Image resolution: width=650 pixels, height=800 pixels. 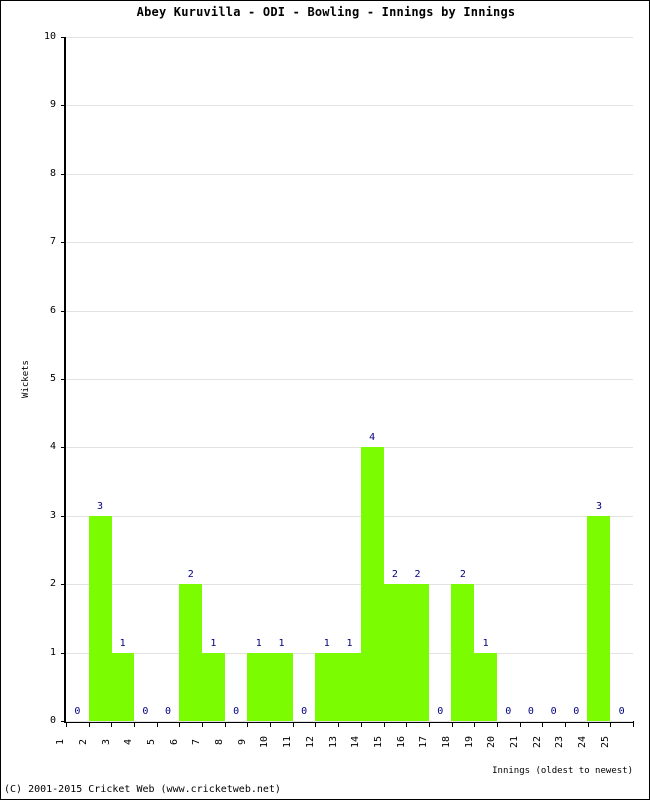 What do you see at coordinates (52, 515) in the screenshot?
I see `y-axis-tick-label: 3` at bounding box center [52, 515].